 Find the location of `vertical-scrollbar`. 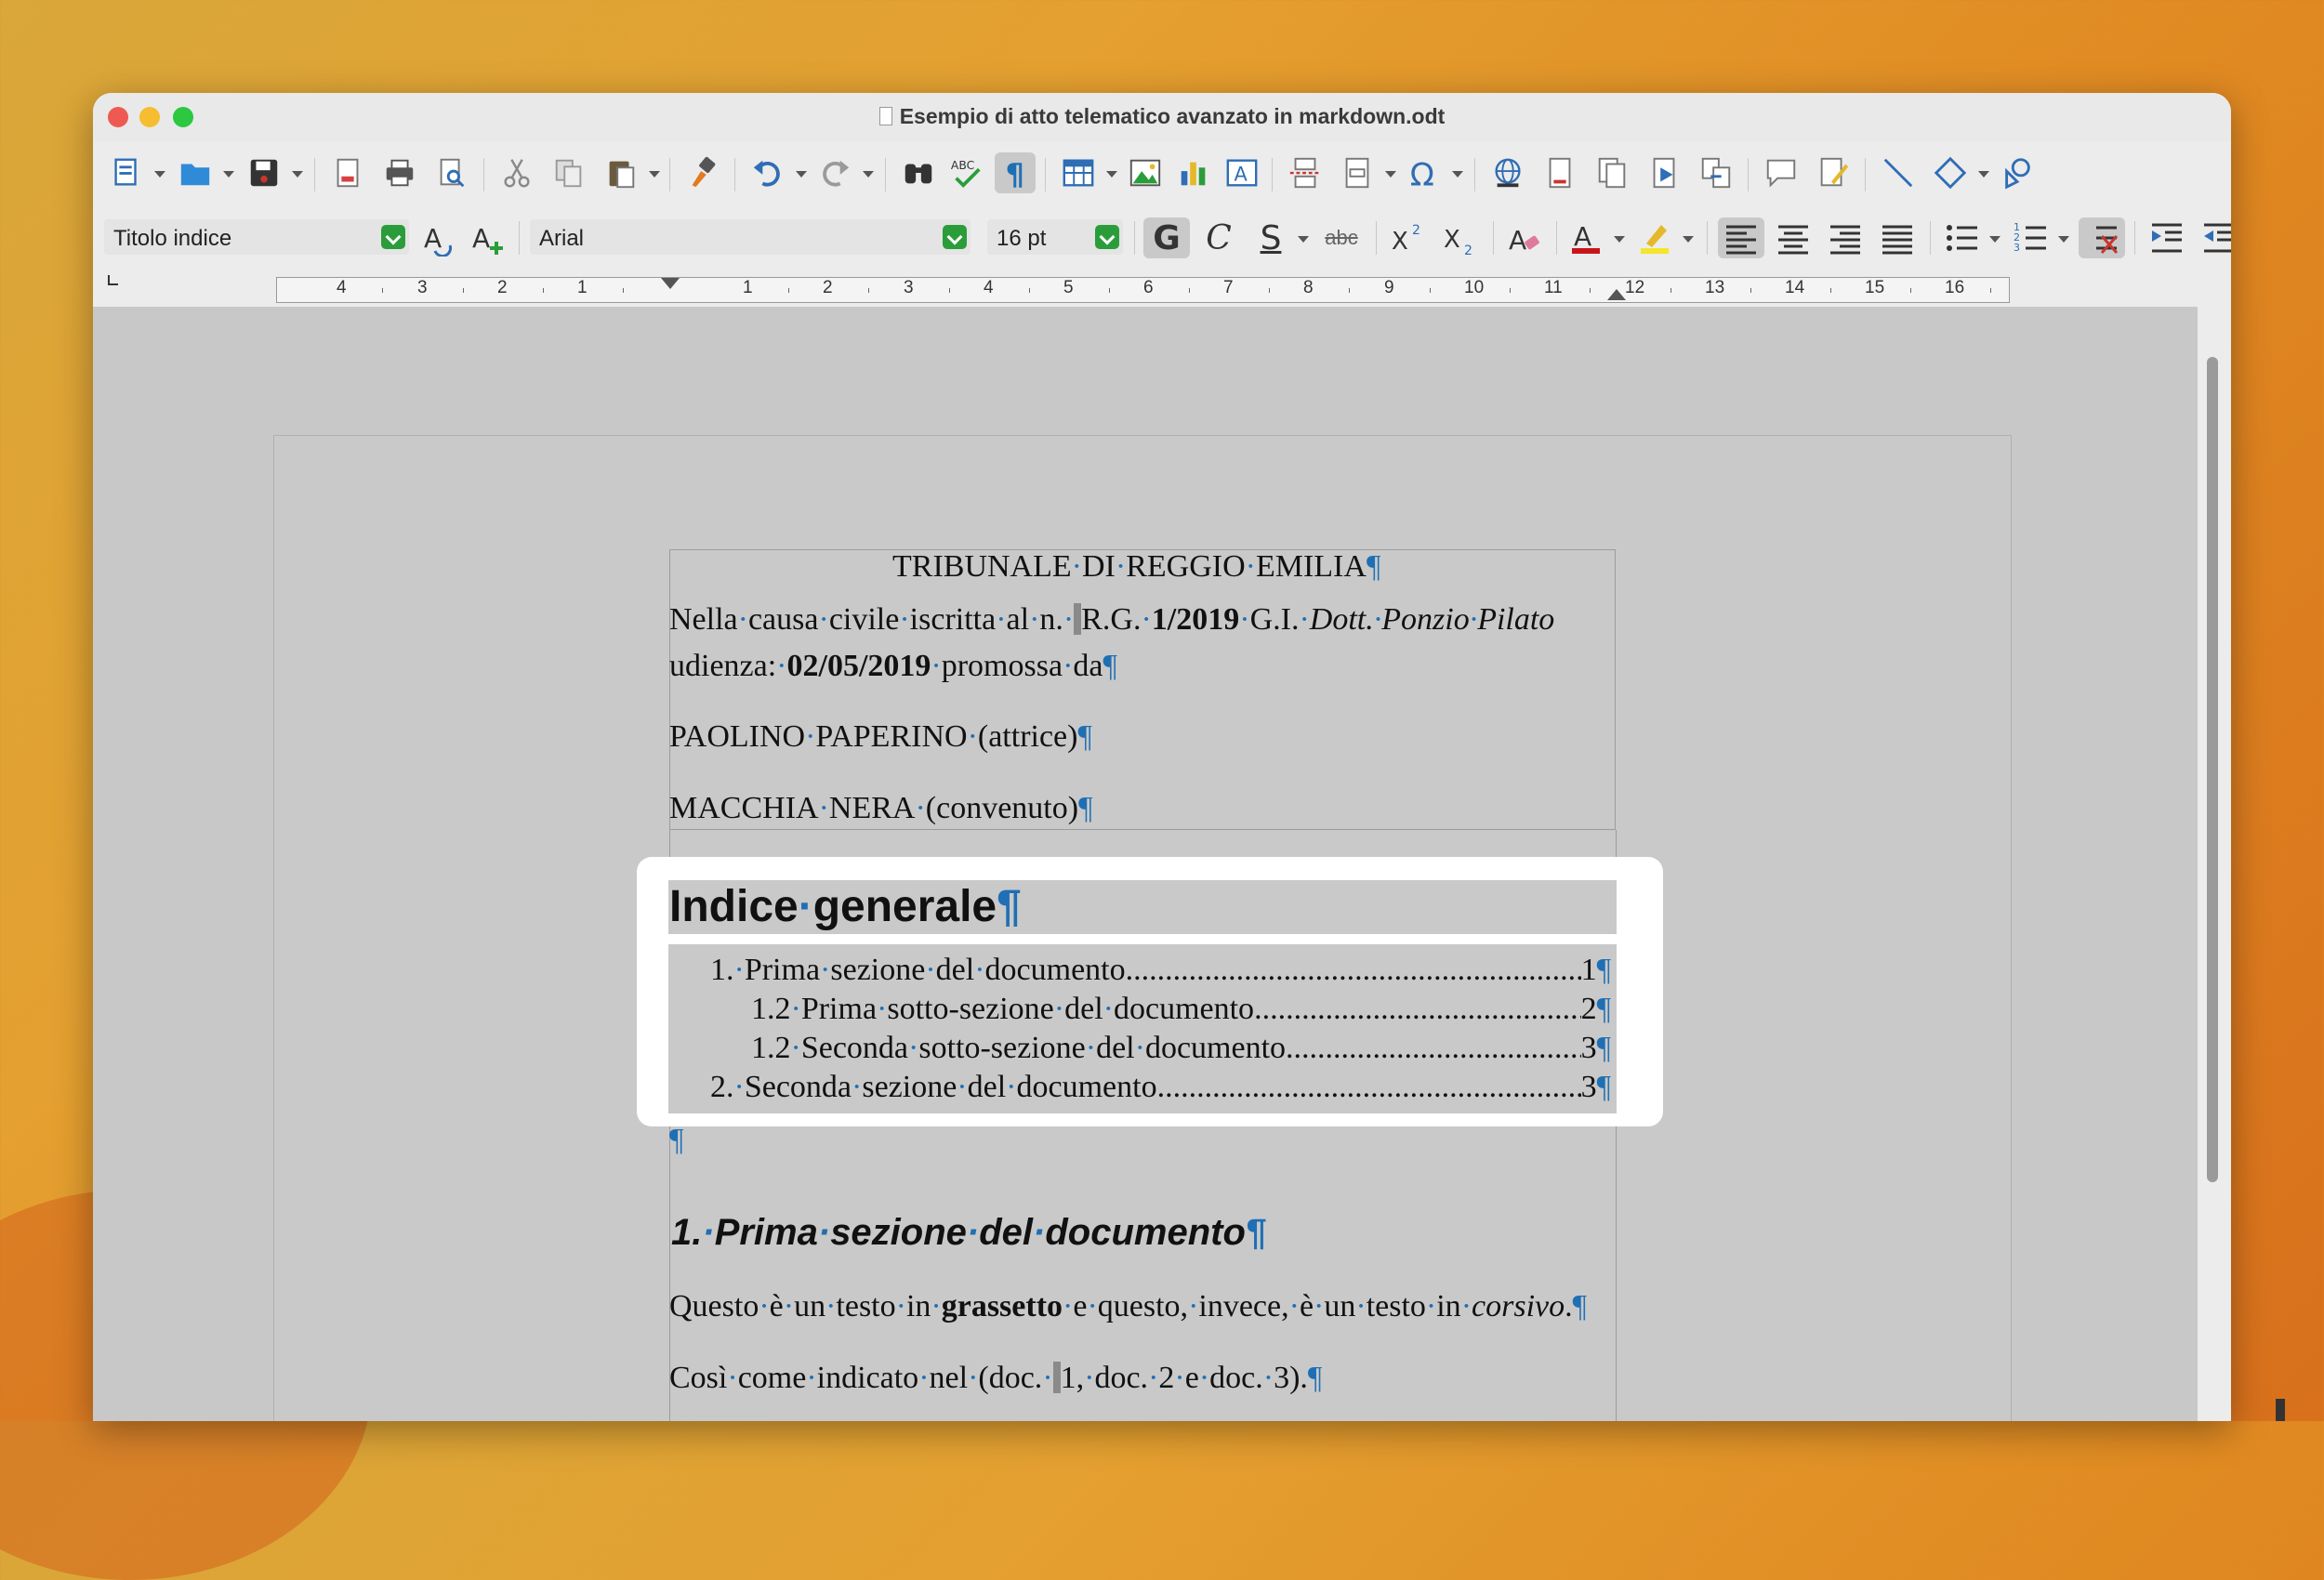

vertical-scrollbar is located at coordinates (2214, 844).